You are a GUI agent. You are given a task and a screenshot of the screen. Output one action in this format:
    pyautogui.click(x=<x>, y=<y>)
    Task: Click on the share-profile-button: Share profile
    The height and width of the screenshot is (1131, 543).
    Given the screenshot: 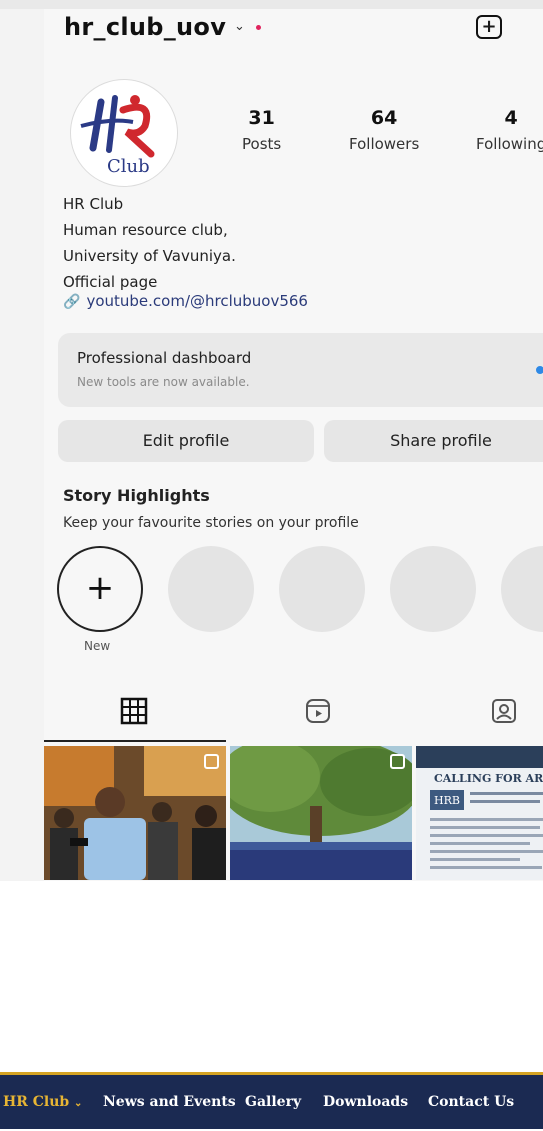 What is the action you would take?
    pyautogui.click(x=433, y=441)
    